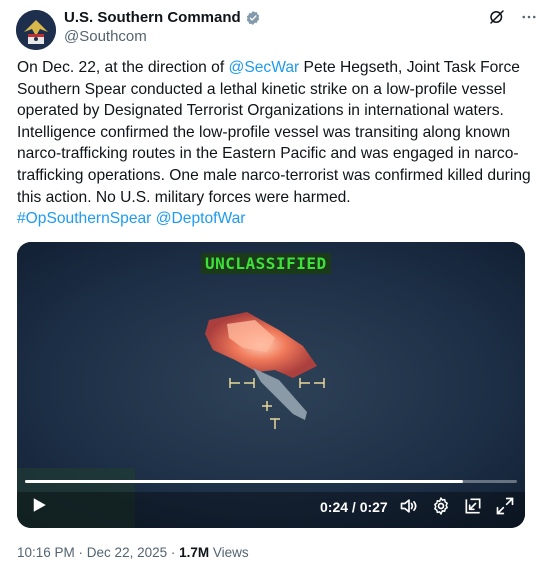 The height and width of the screenshot is (570, 554). Describe the element at coordinates (201, 218) in the screenshot. I see `mention-link: @DeptofWar` at that location.